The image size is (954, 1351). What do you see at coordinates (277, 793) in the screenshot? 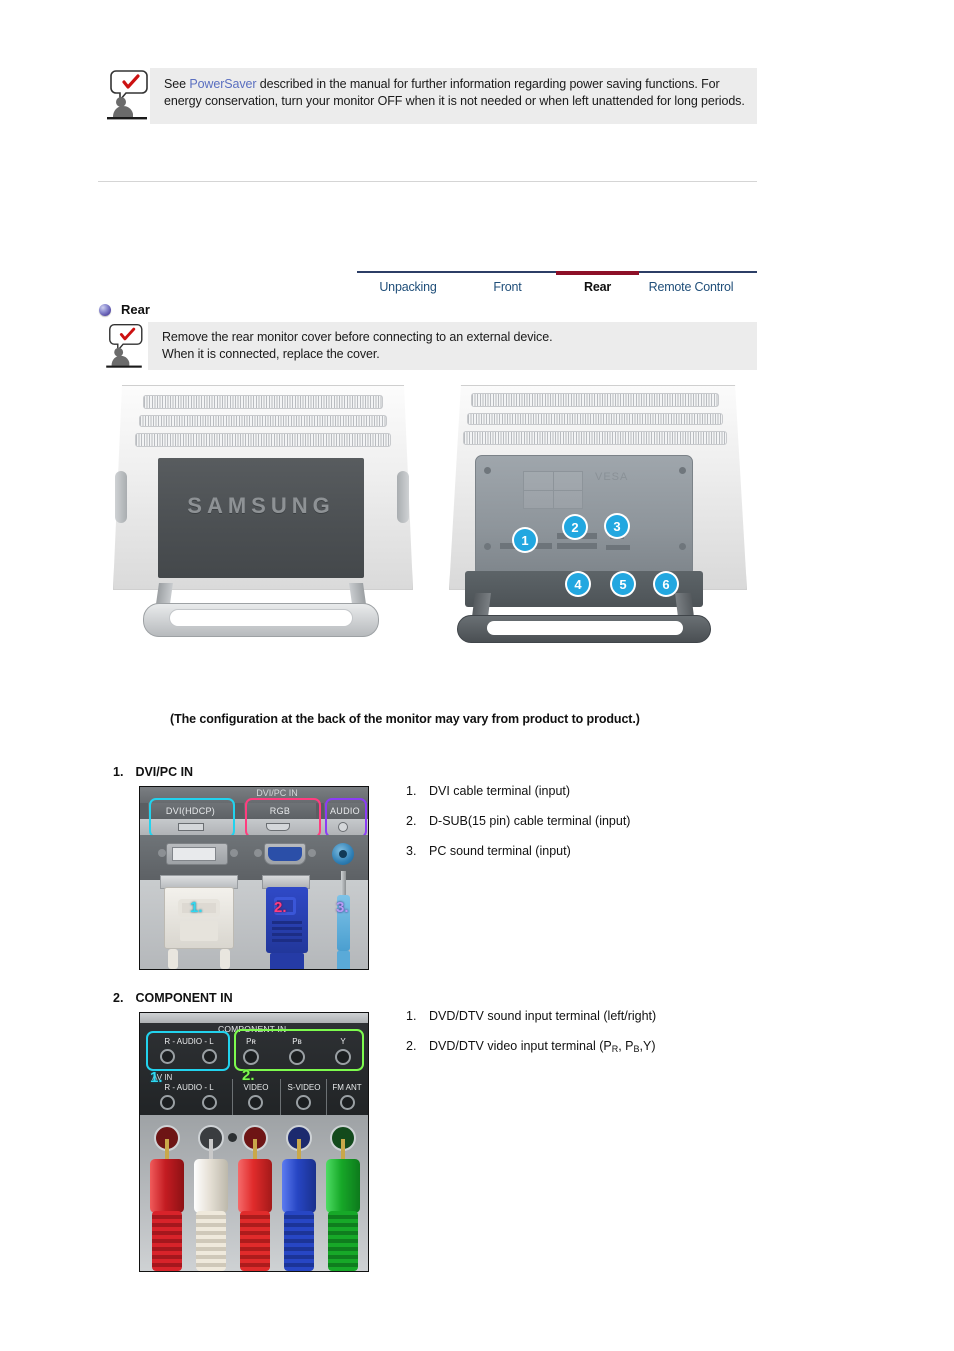
I see `dvi-header-label: DVI/PC IN` at bounding box center [277, 793].